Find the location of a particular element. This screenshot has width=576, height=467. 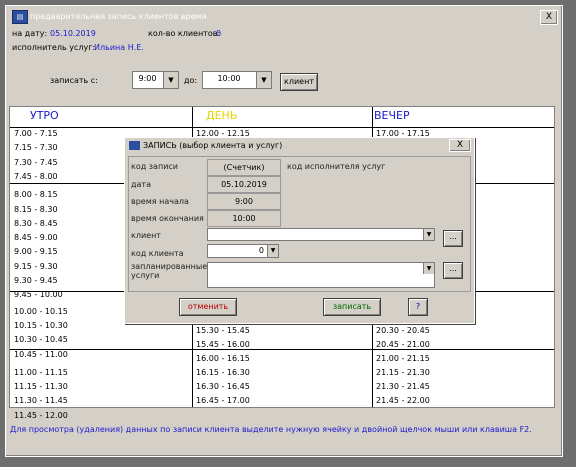

end-value: 10:00 is located at coordinates (244, 218).